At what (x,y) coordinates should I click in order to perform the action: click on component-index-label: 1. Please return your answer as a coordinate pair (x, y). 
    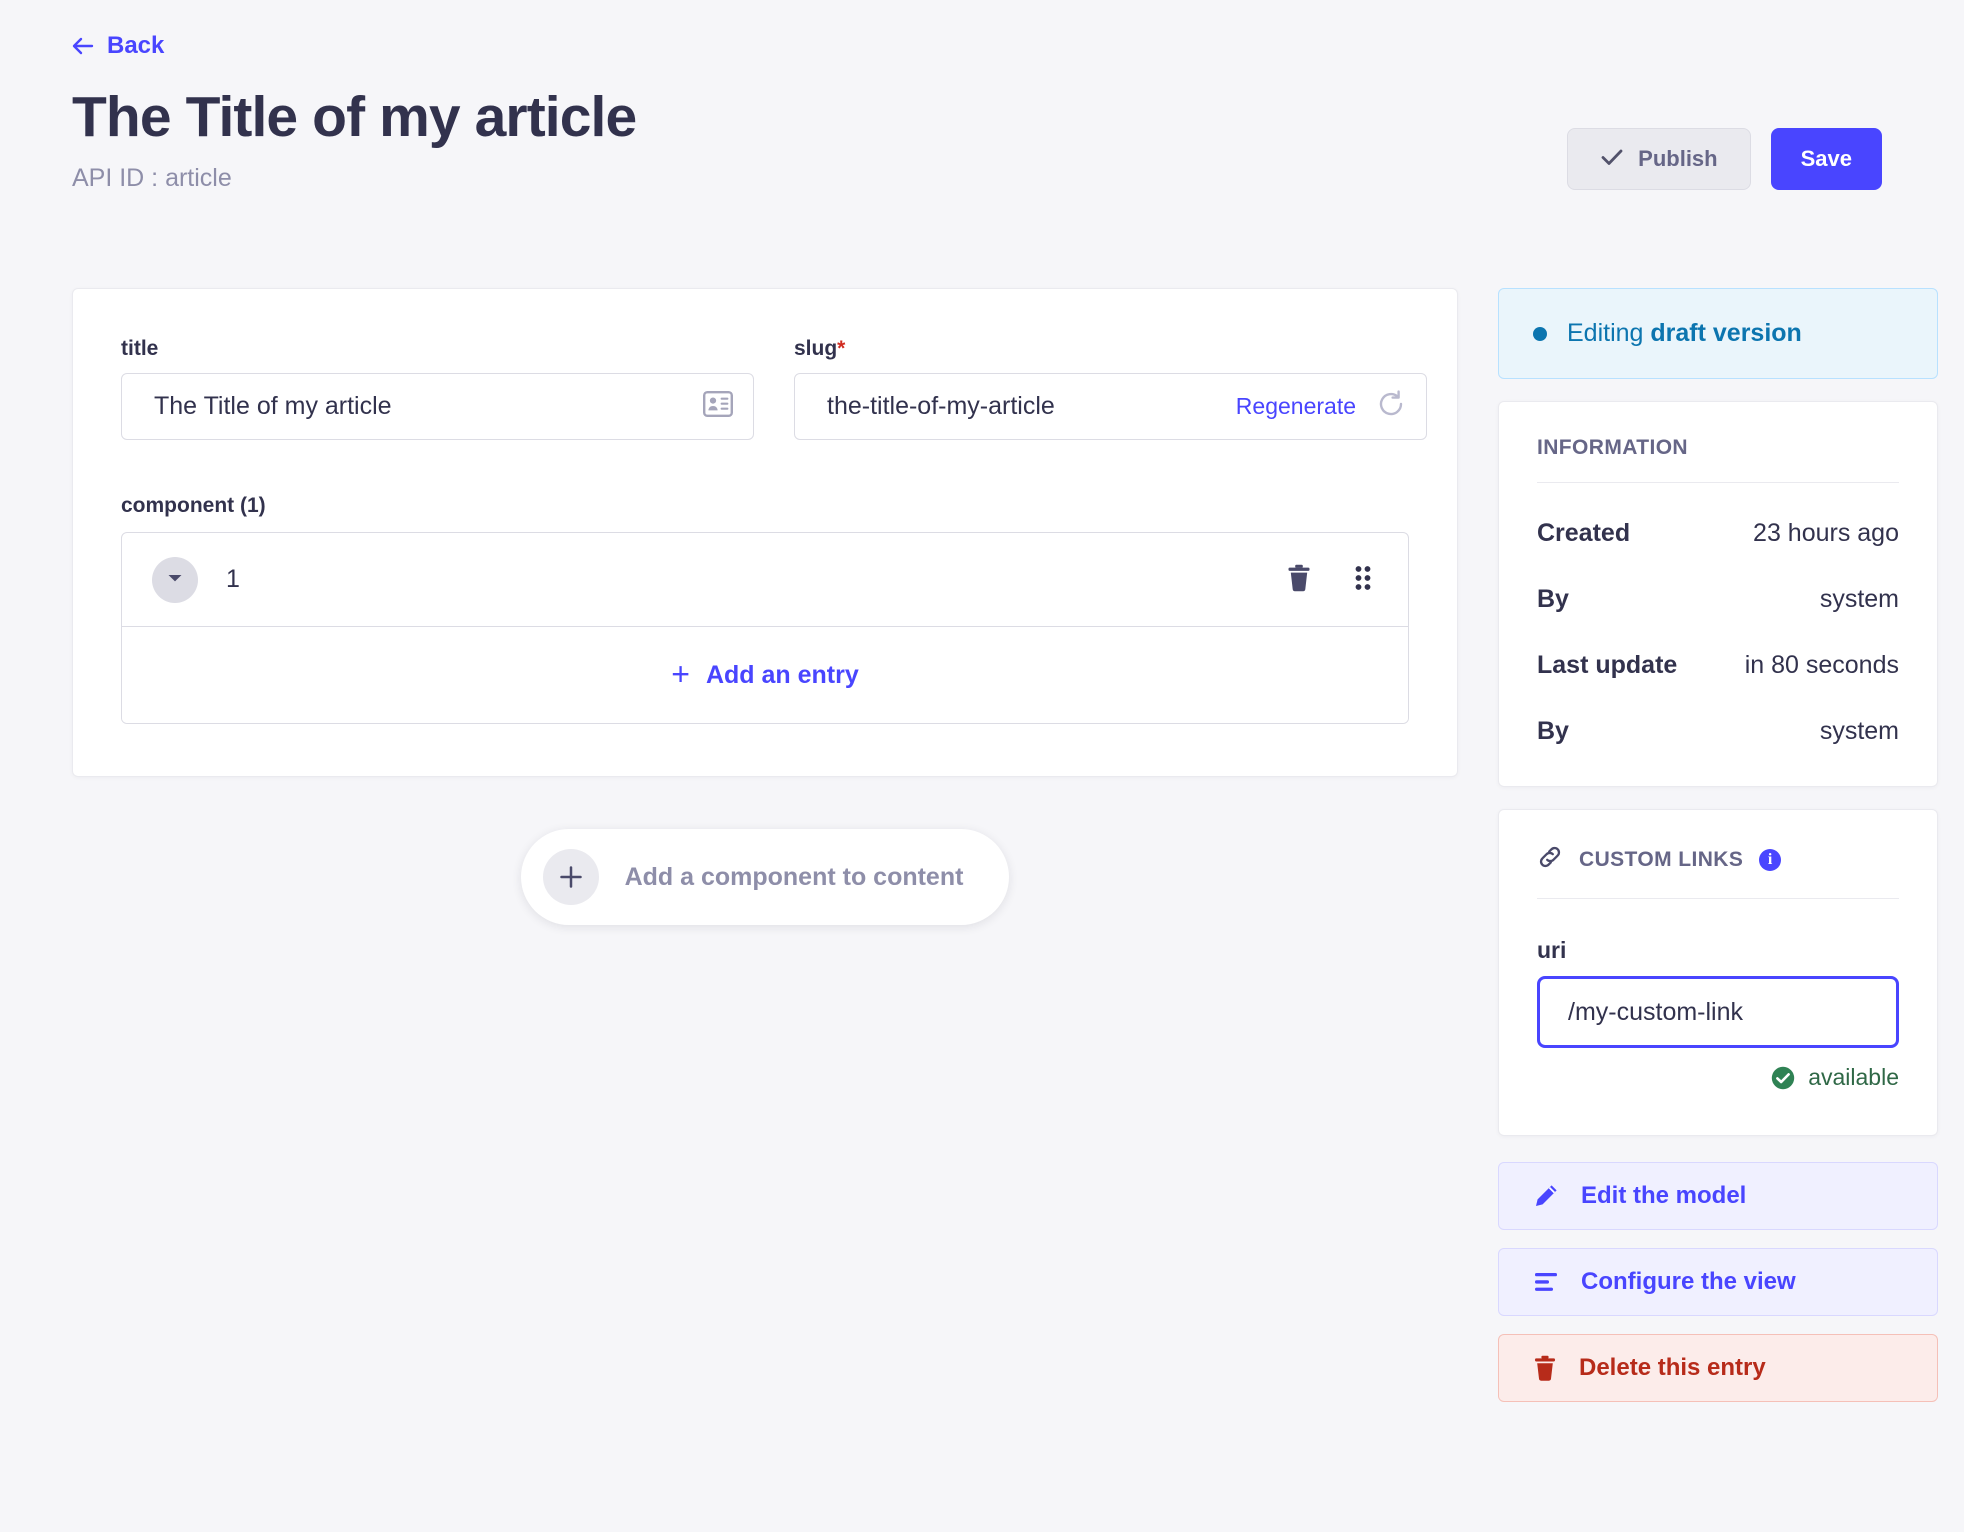
    Looking at the image, I should click on (233, 579).